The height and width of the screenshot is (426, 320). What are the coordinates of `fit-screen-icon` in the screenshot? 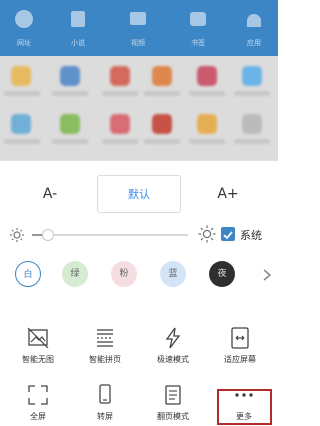 It's located at (240, 338).